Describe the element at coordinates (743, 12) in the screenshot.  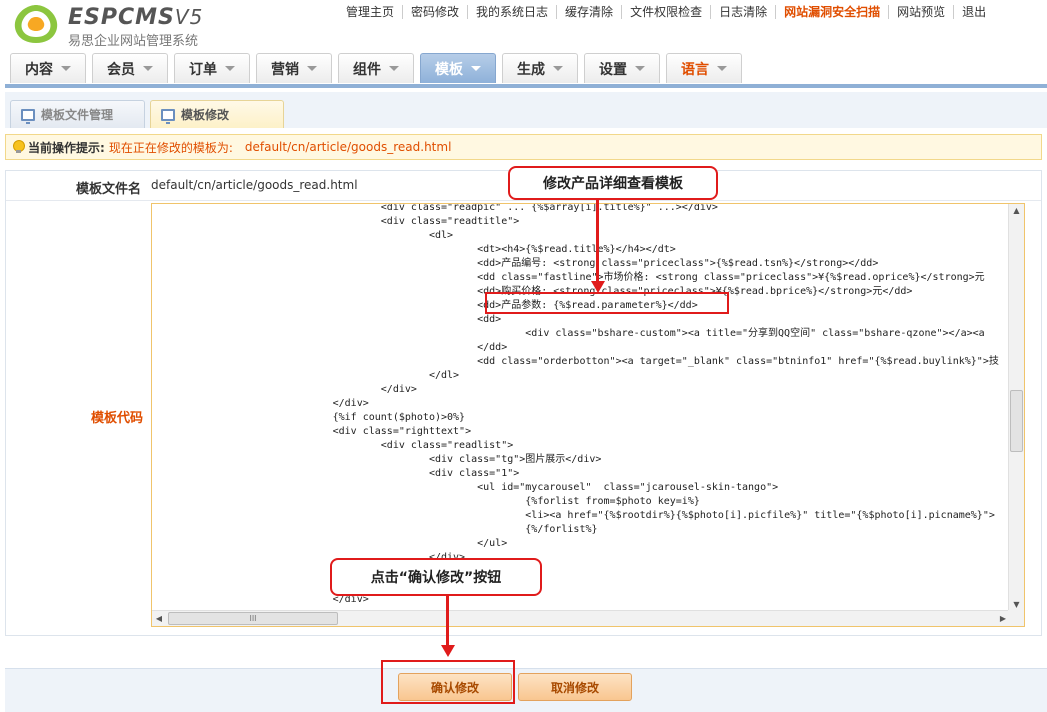
I see `top-link: 日志清除` at that location.